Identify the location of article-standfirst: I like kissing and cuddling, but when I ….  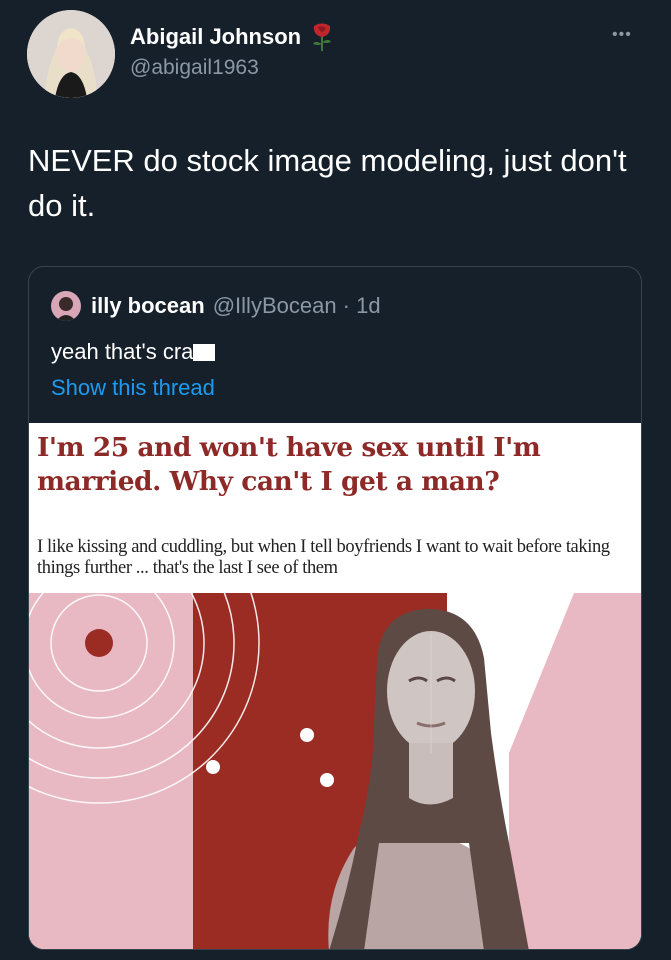
(323, 557).